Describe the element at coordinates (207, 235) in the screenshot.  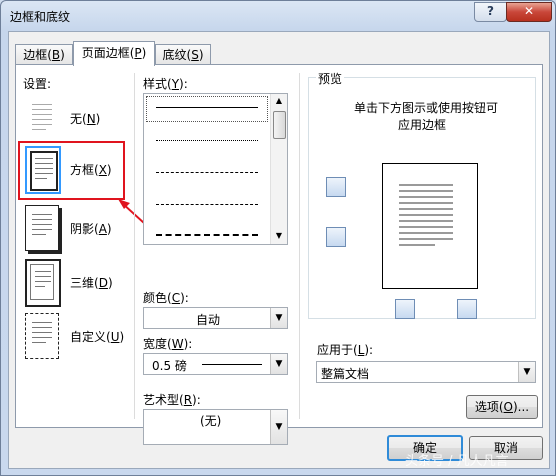
I see `style-dash-dot` at that location.